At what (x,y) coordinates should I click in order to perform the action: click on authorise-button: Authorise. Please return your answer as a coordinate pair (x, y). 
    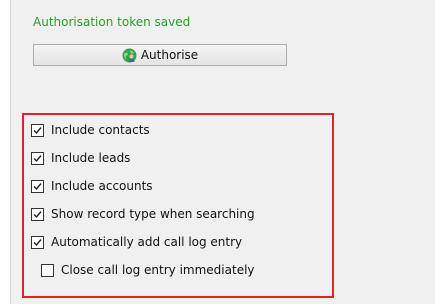
    Looking at the image, I should click on (160, 55).